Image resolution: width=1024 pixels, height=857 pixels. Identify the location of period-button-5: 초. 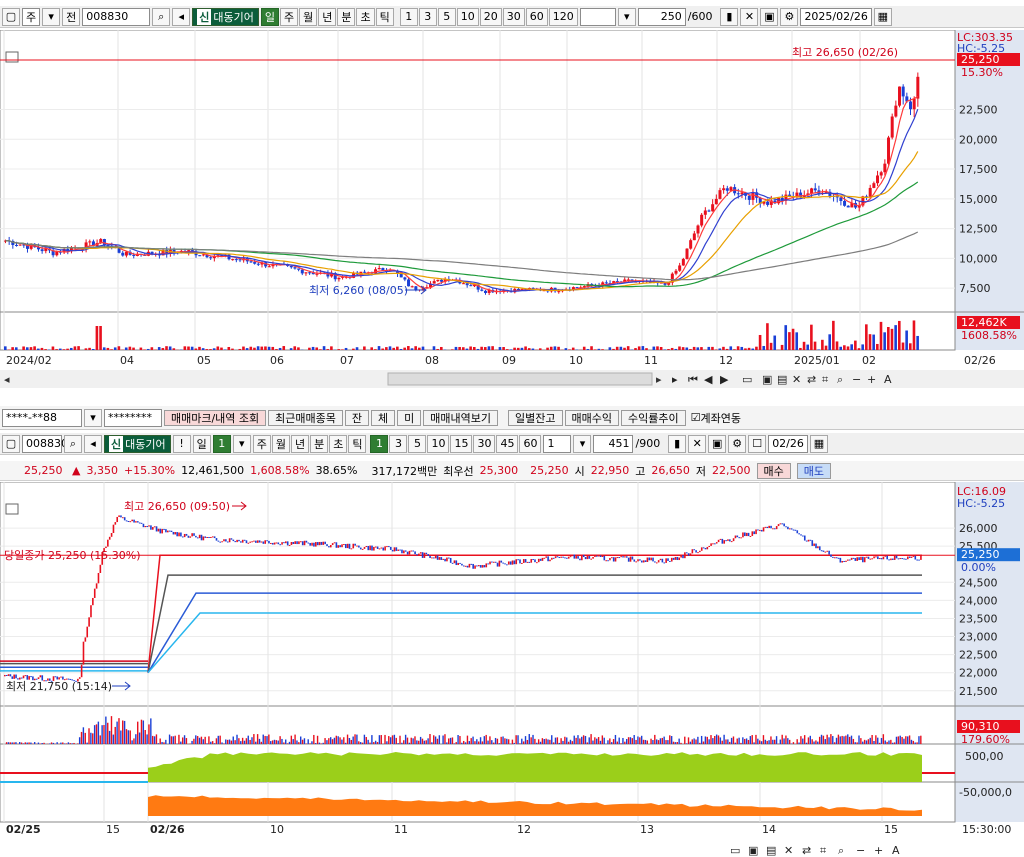
(365, 16).